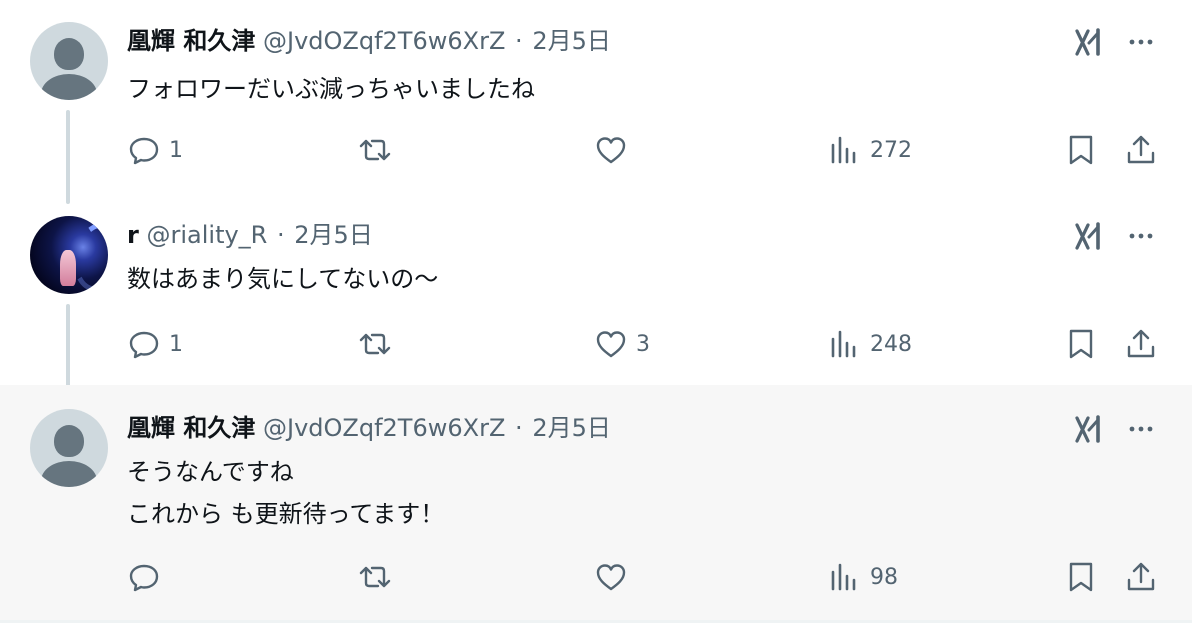 Image resolution: width=1192 pixels, height=623 pixels. I want to click on views-button: 248, so click(870, 344).